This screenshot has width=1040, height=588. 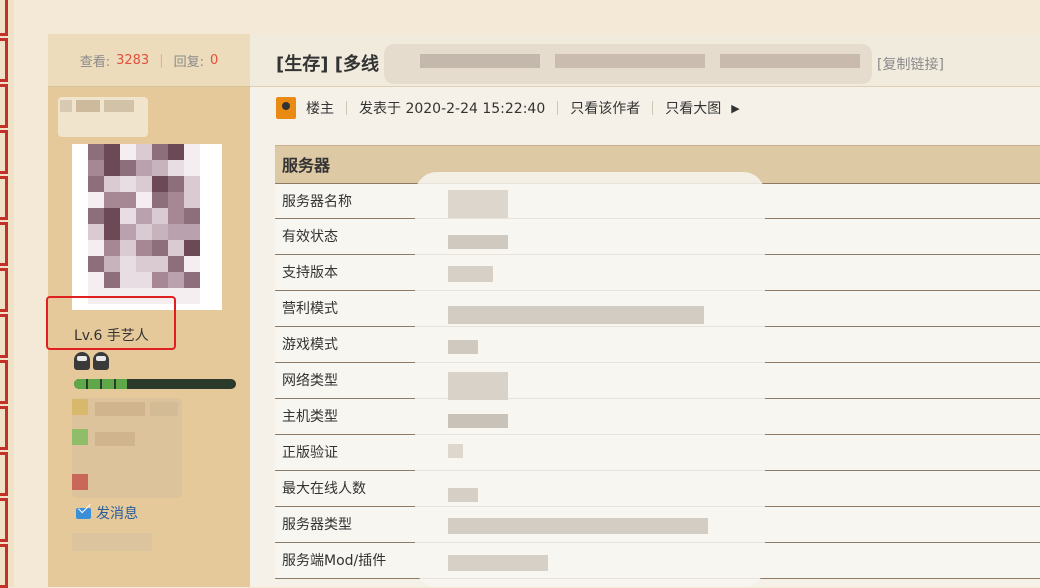 I want to click on thread-stats: 查看: 3283 | 回复: 0, so click(x=149, y=60).